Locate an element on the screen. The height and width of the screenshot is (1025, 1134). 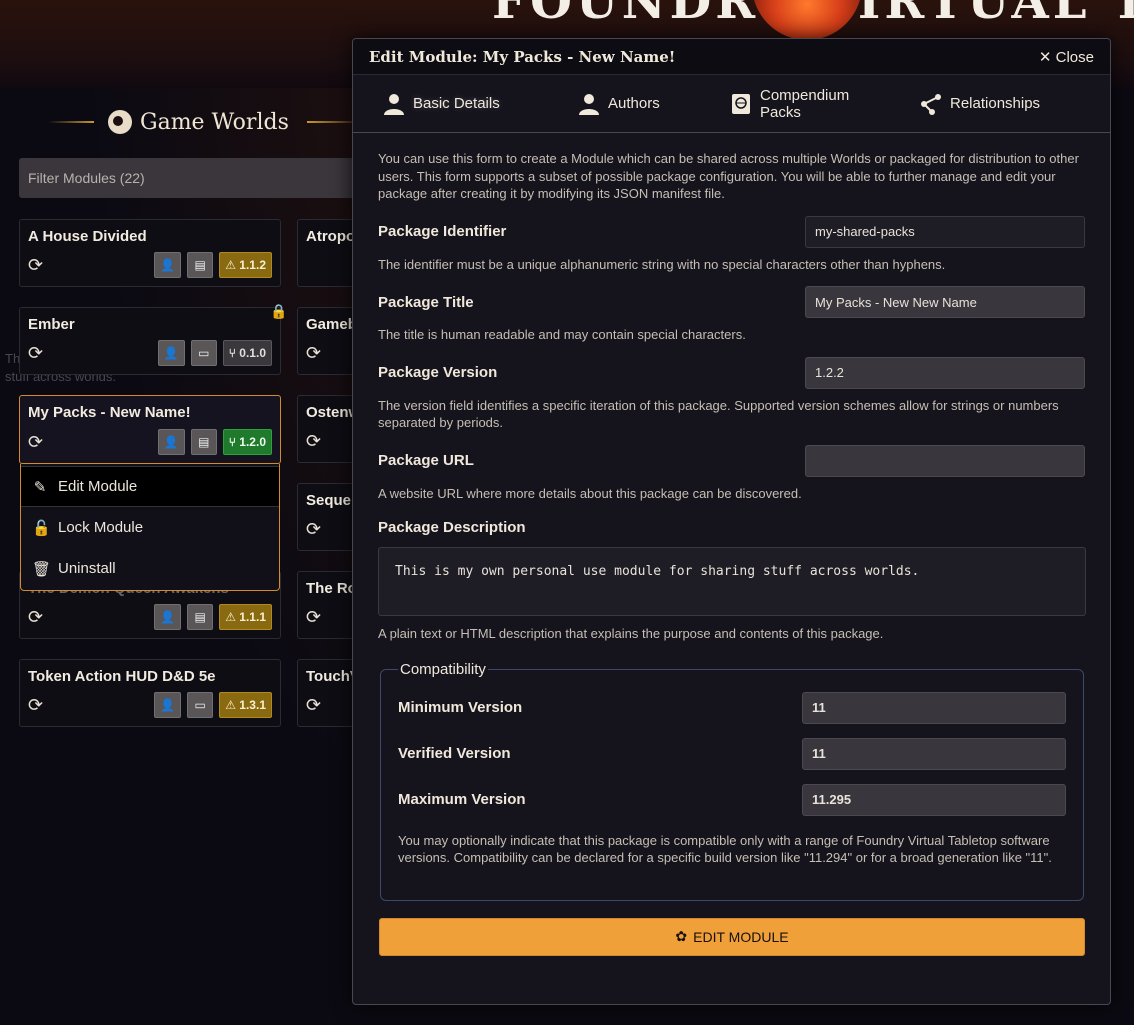
module-title: Gameboard is located at coordinates (332, 324).